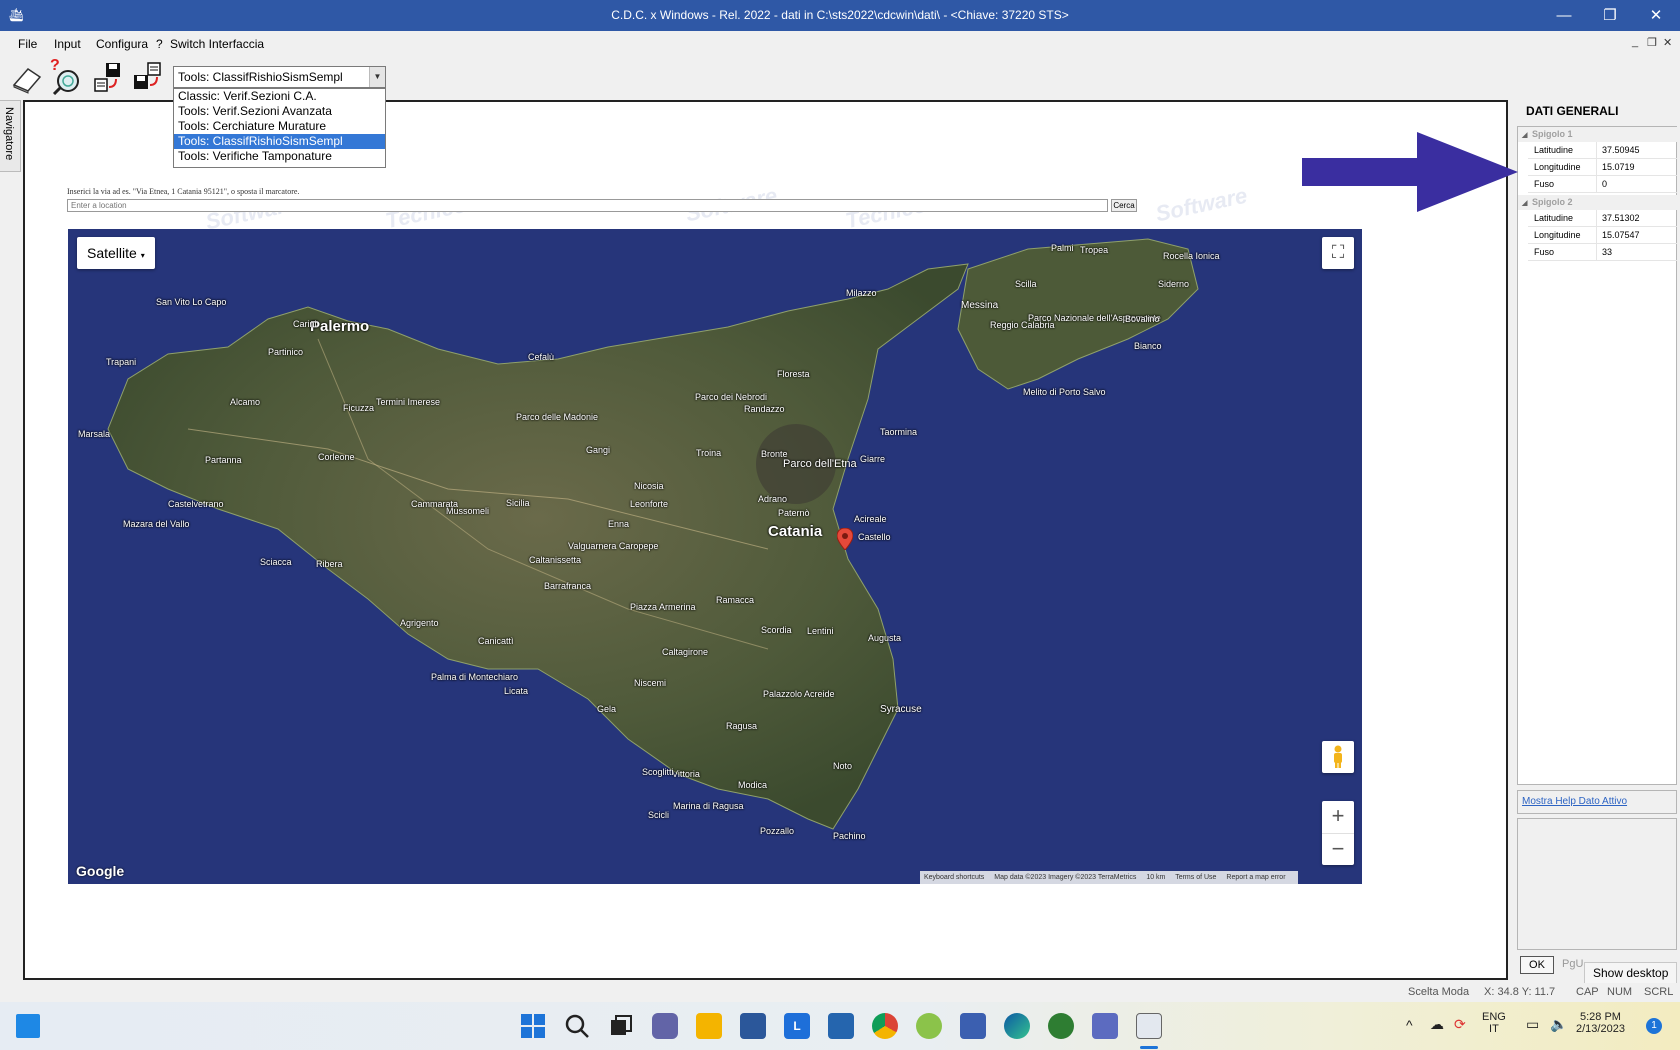  What do you see at coordinates (649, 504) in the screenshot?
I see `map-label: Leonforte` at bounding box center [649, 504].